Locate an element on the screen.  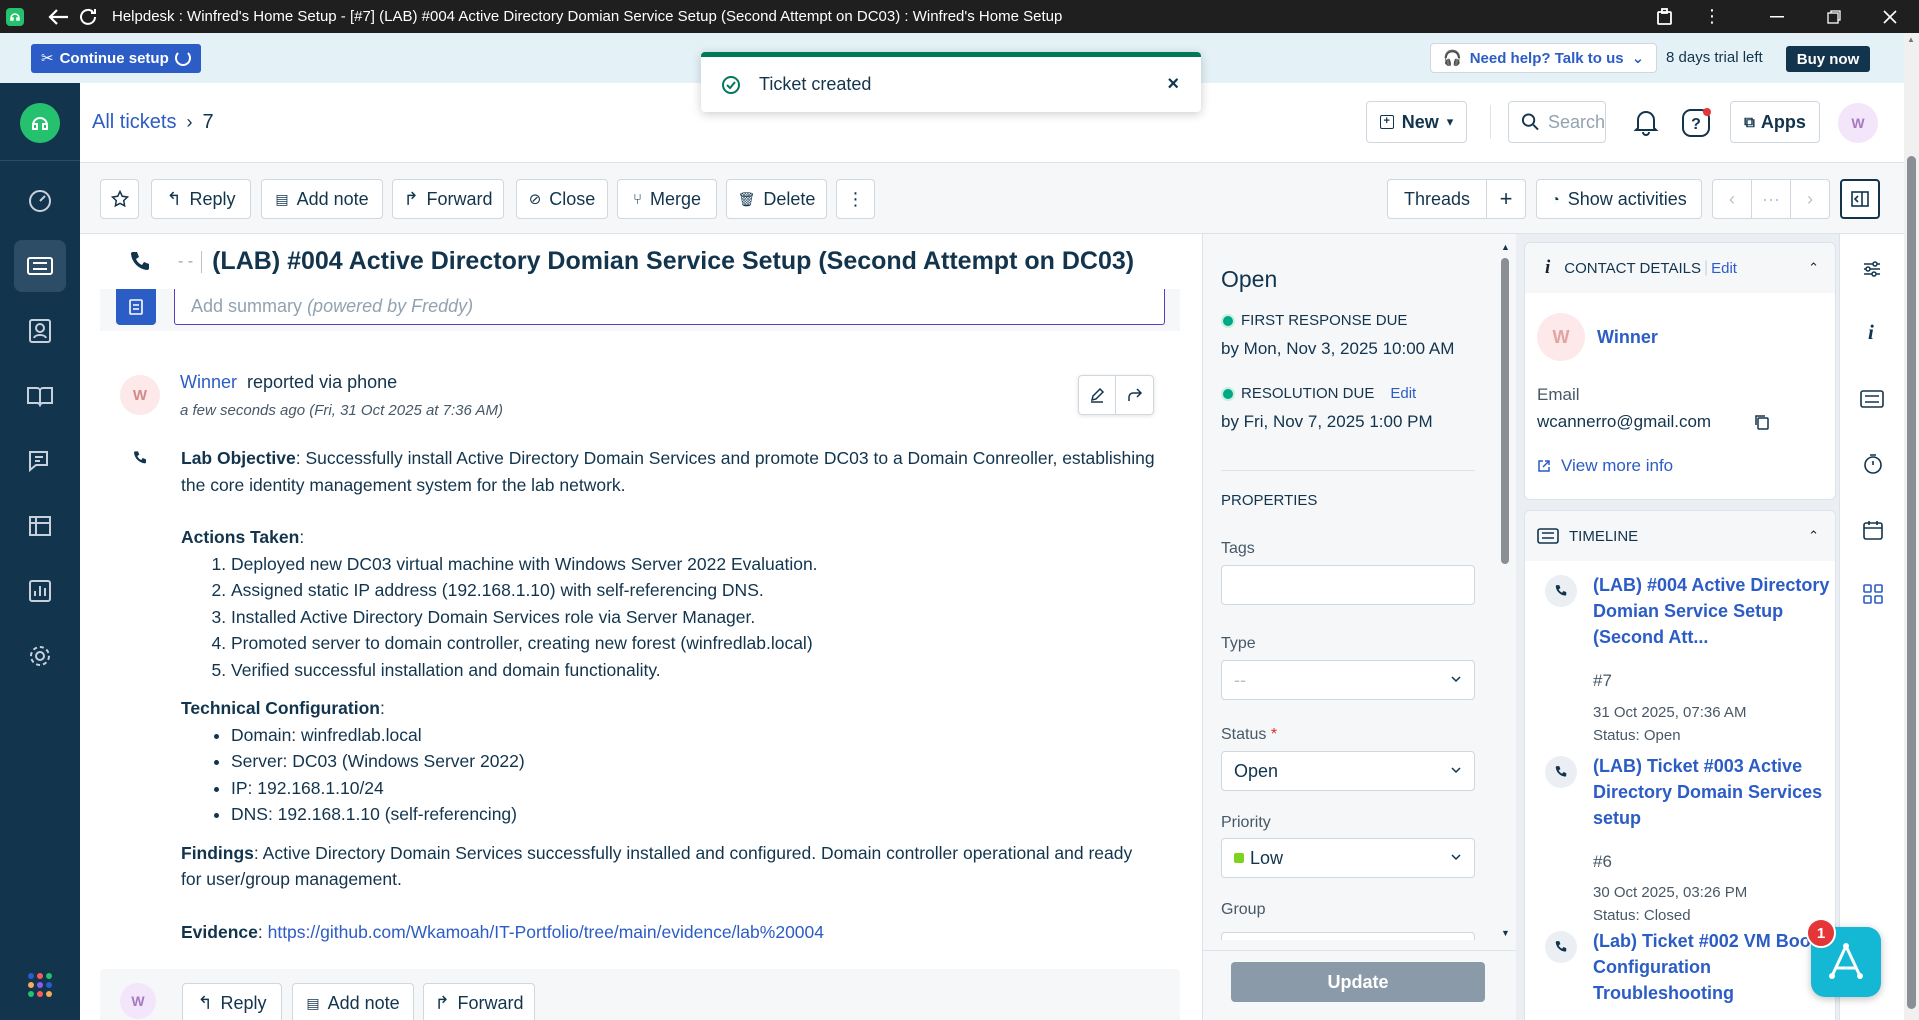
close-window-icon is located at coordinates (1890, 17).